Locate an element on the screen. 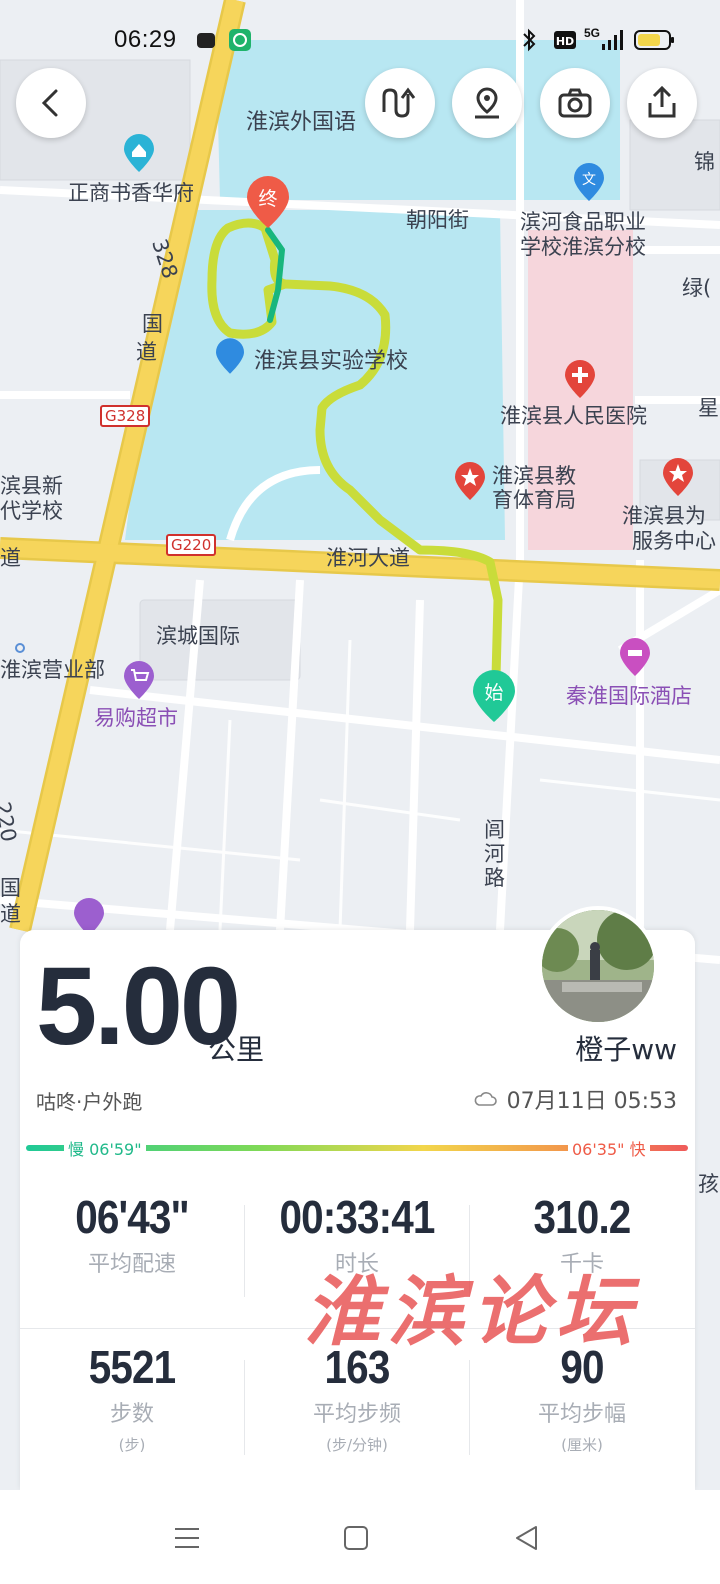  end-marker: 终 is located at coordinates (268, 202).